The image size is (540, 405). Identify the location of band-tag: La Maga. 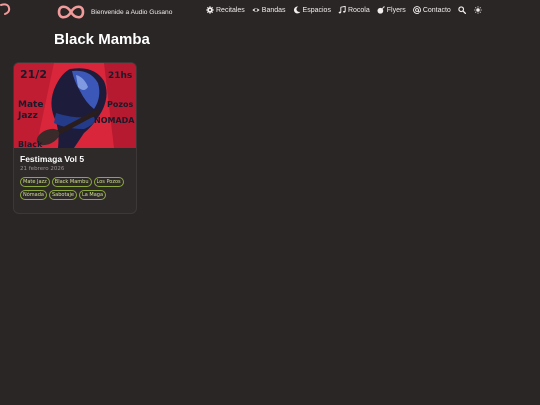
(92, 195).